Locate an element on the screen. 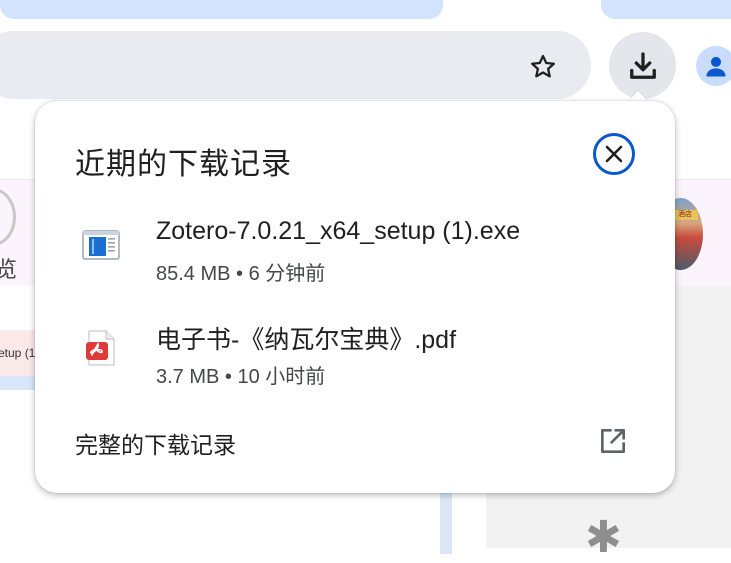 Image resolution: width=731 pixels, height=563 pixels. close-button is located at coordinates (614, 154).